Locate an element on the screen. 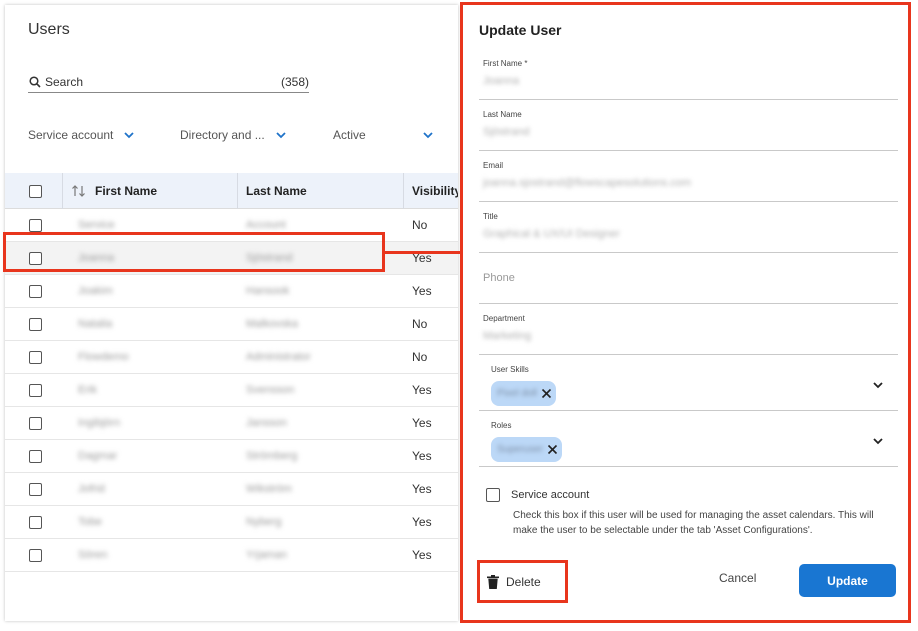 Image resolution: width=918 pixels, height=631 pixels. field-label: First Name * is located at coordinates (505, 63).